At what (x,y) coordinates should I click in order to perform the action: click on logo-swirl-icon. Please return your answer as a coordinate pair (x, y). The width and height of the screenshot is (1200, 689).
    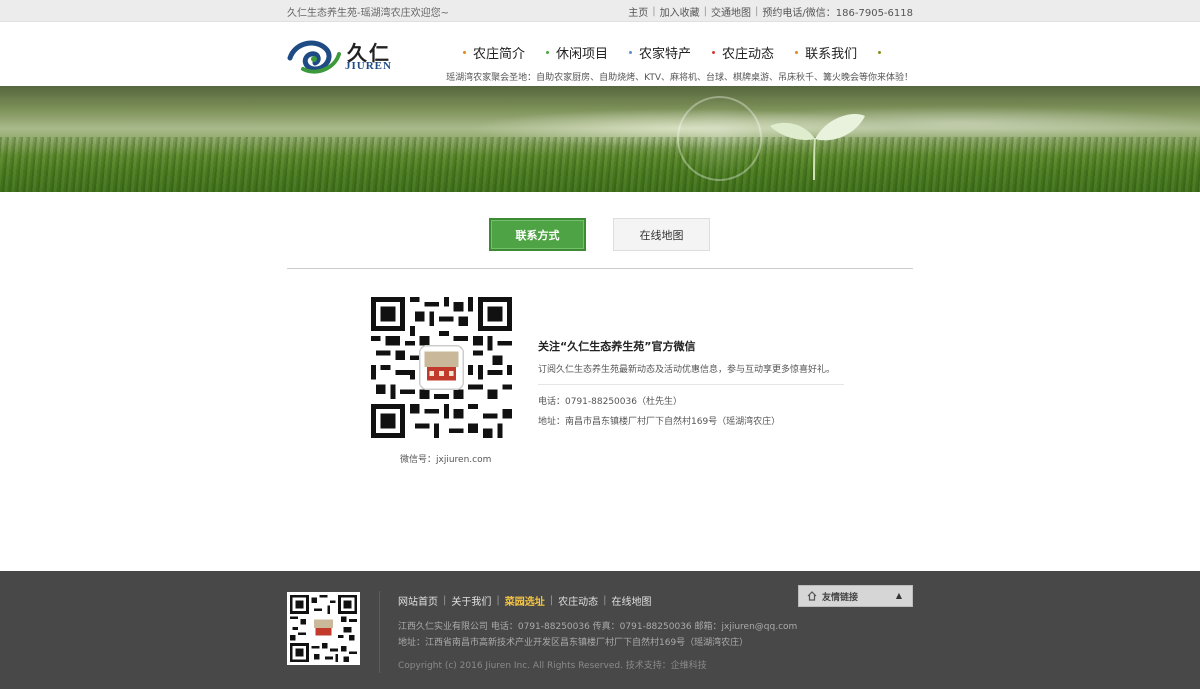
    Looking at the image, I should click on (314, 57).